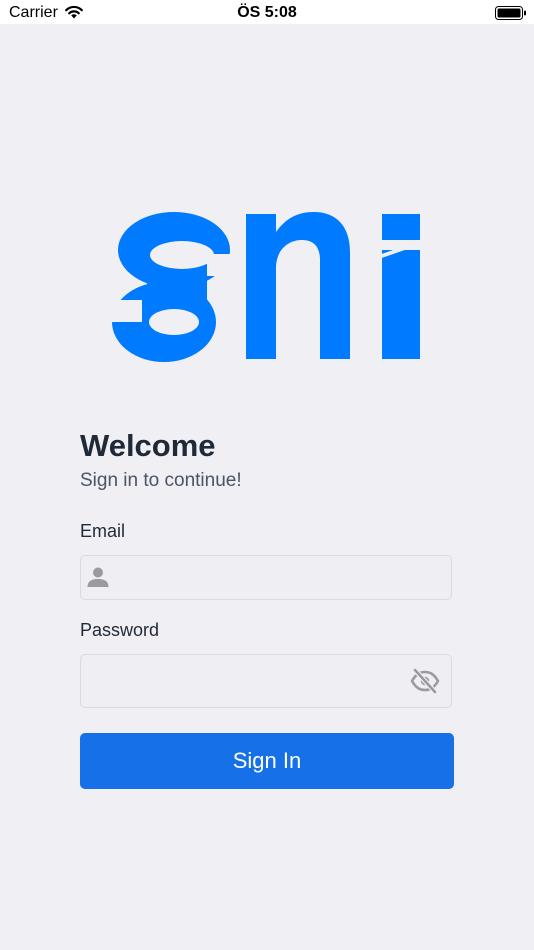 The width and height of the screenshot is (534, 950). Describe the element at coordinates (510, 13) in the screenshot. I see `battery-icon` at that location.